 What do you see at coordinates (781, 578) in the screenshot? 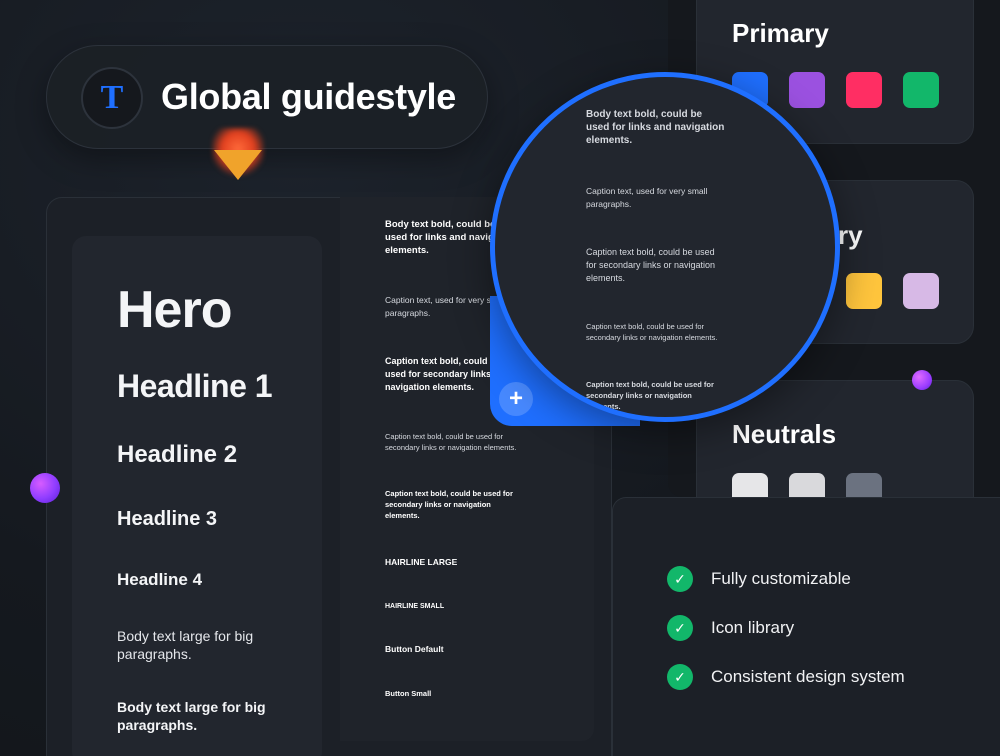
I see `feature-customizable: Fully customizable` at bounding box center [781, 578].